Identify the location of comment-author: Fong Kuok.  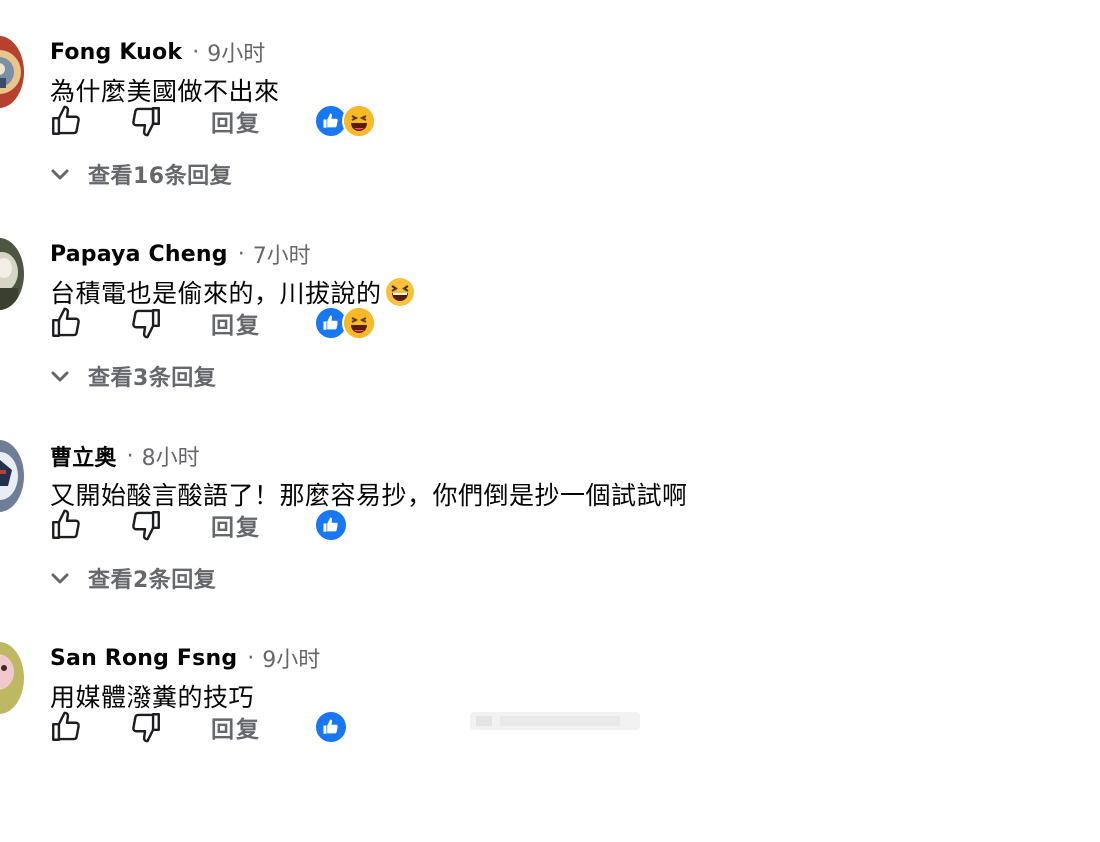
(116, 52).